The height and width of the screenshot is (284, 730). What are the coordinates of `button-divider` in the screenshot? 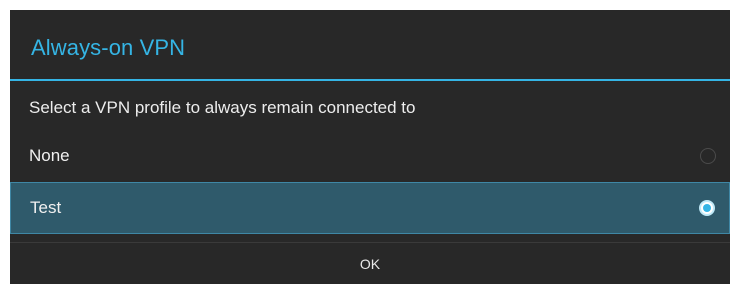 It's located at (370, 242).